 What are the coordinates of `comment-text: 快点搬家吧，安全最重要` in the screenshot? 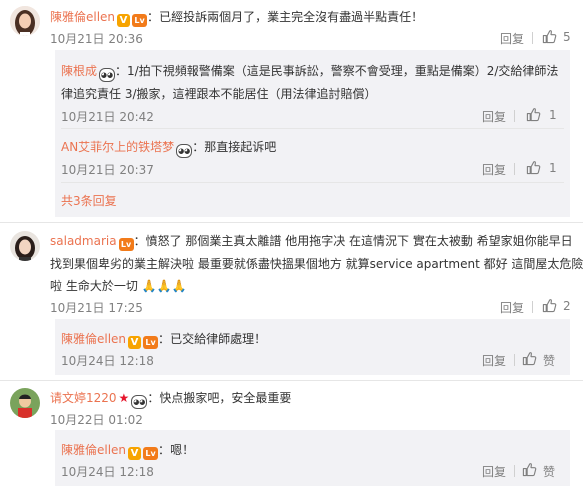 It's located at (225, 398).